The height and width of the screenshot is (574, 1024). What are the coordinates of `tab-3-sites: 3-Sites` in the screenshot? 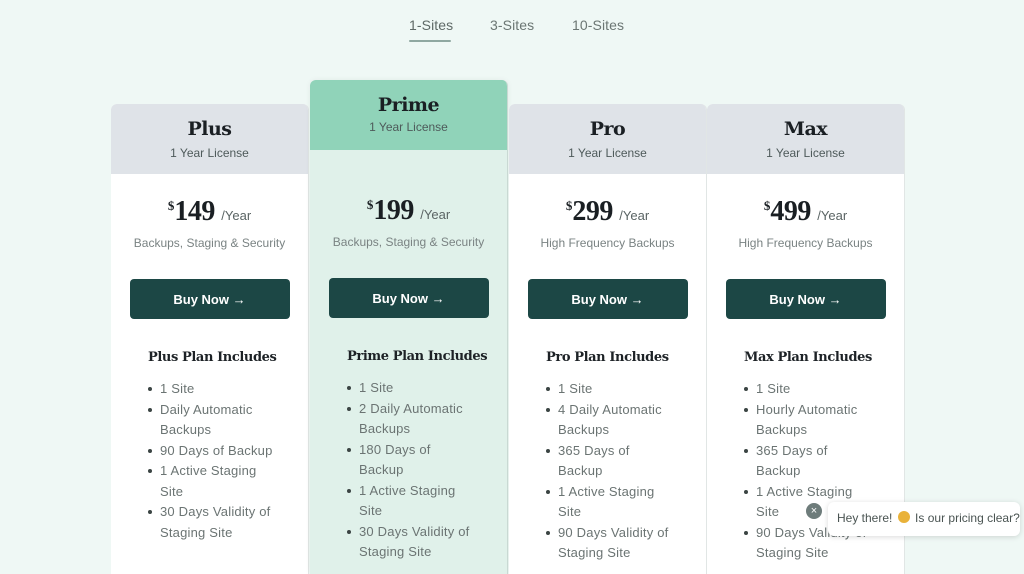 It's located at (512, 25).